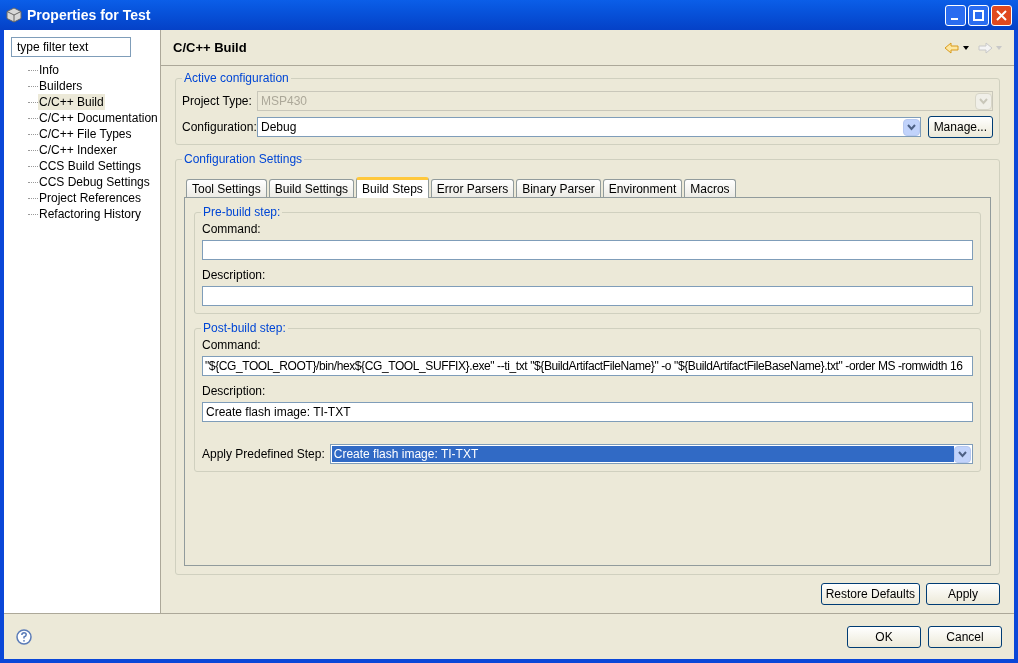  What do you see at coordinates (965, 636) in the screenshot?
I see `cancel-button: Cancel` at bounding box center [965, 636].